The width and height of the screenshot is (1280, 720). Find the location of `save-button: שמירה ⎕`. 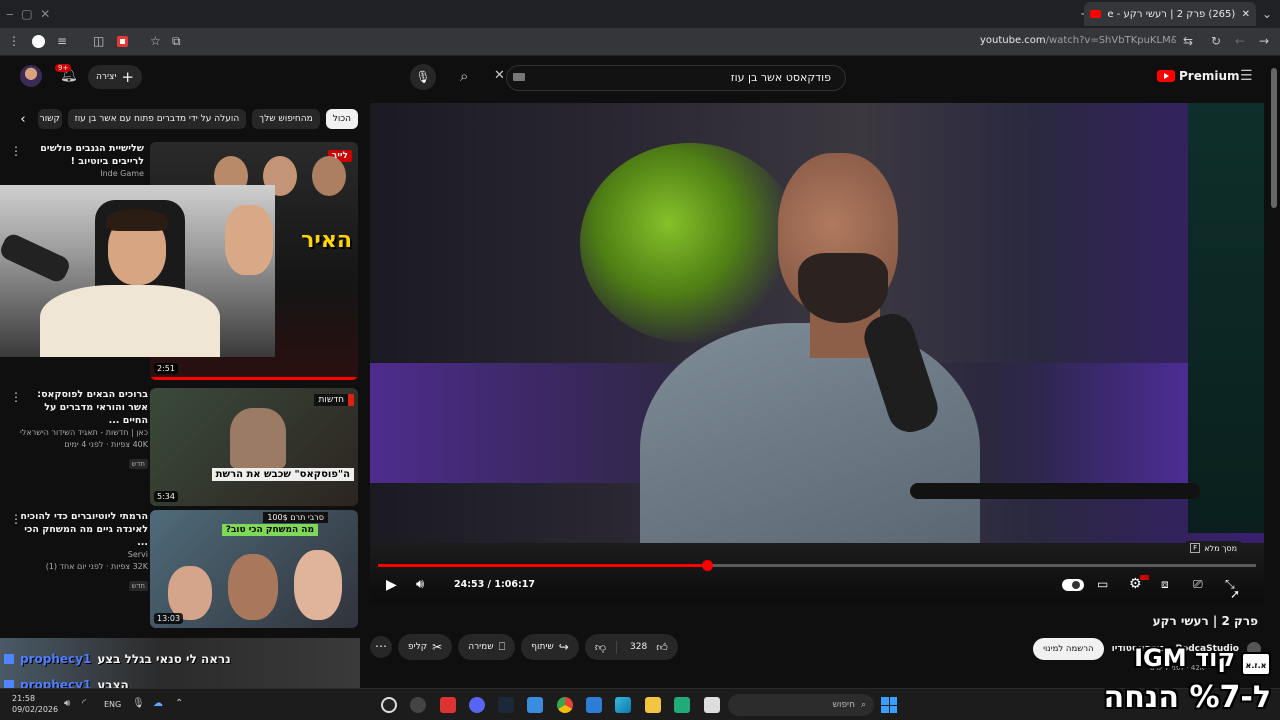

save-button: שמירה ⎕ is located at coordinates (487, 647).